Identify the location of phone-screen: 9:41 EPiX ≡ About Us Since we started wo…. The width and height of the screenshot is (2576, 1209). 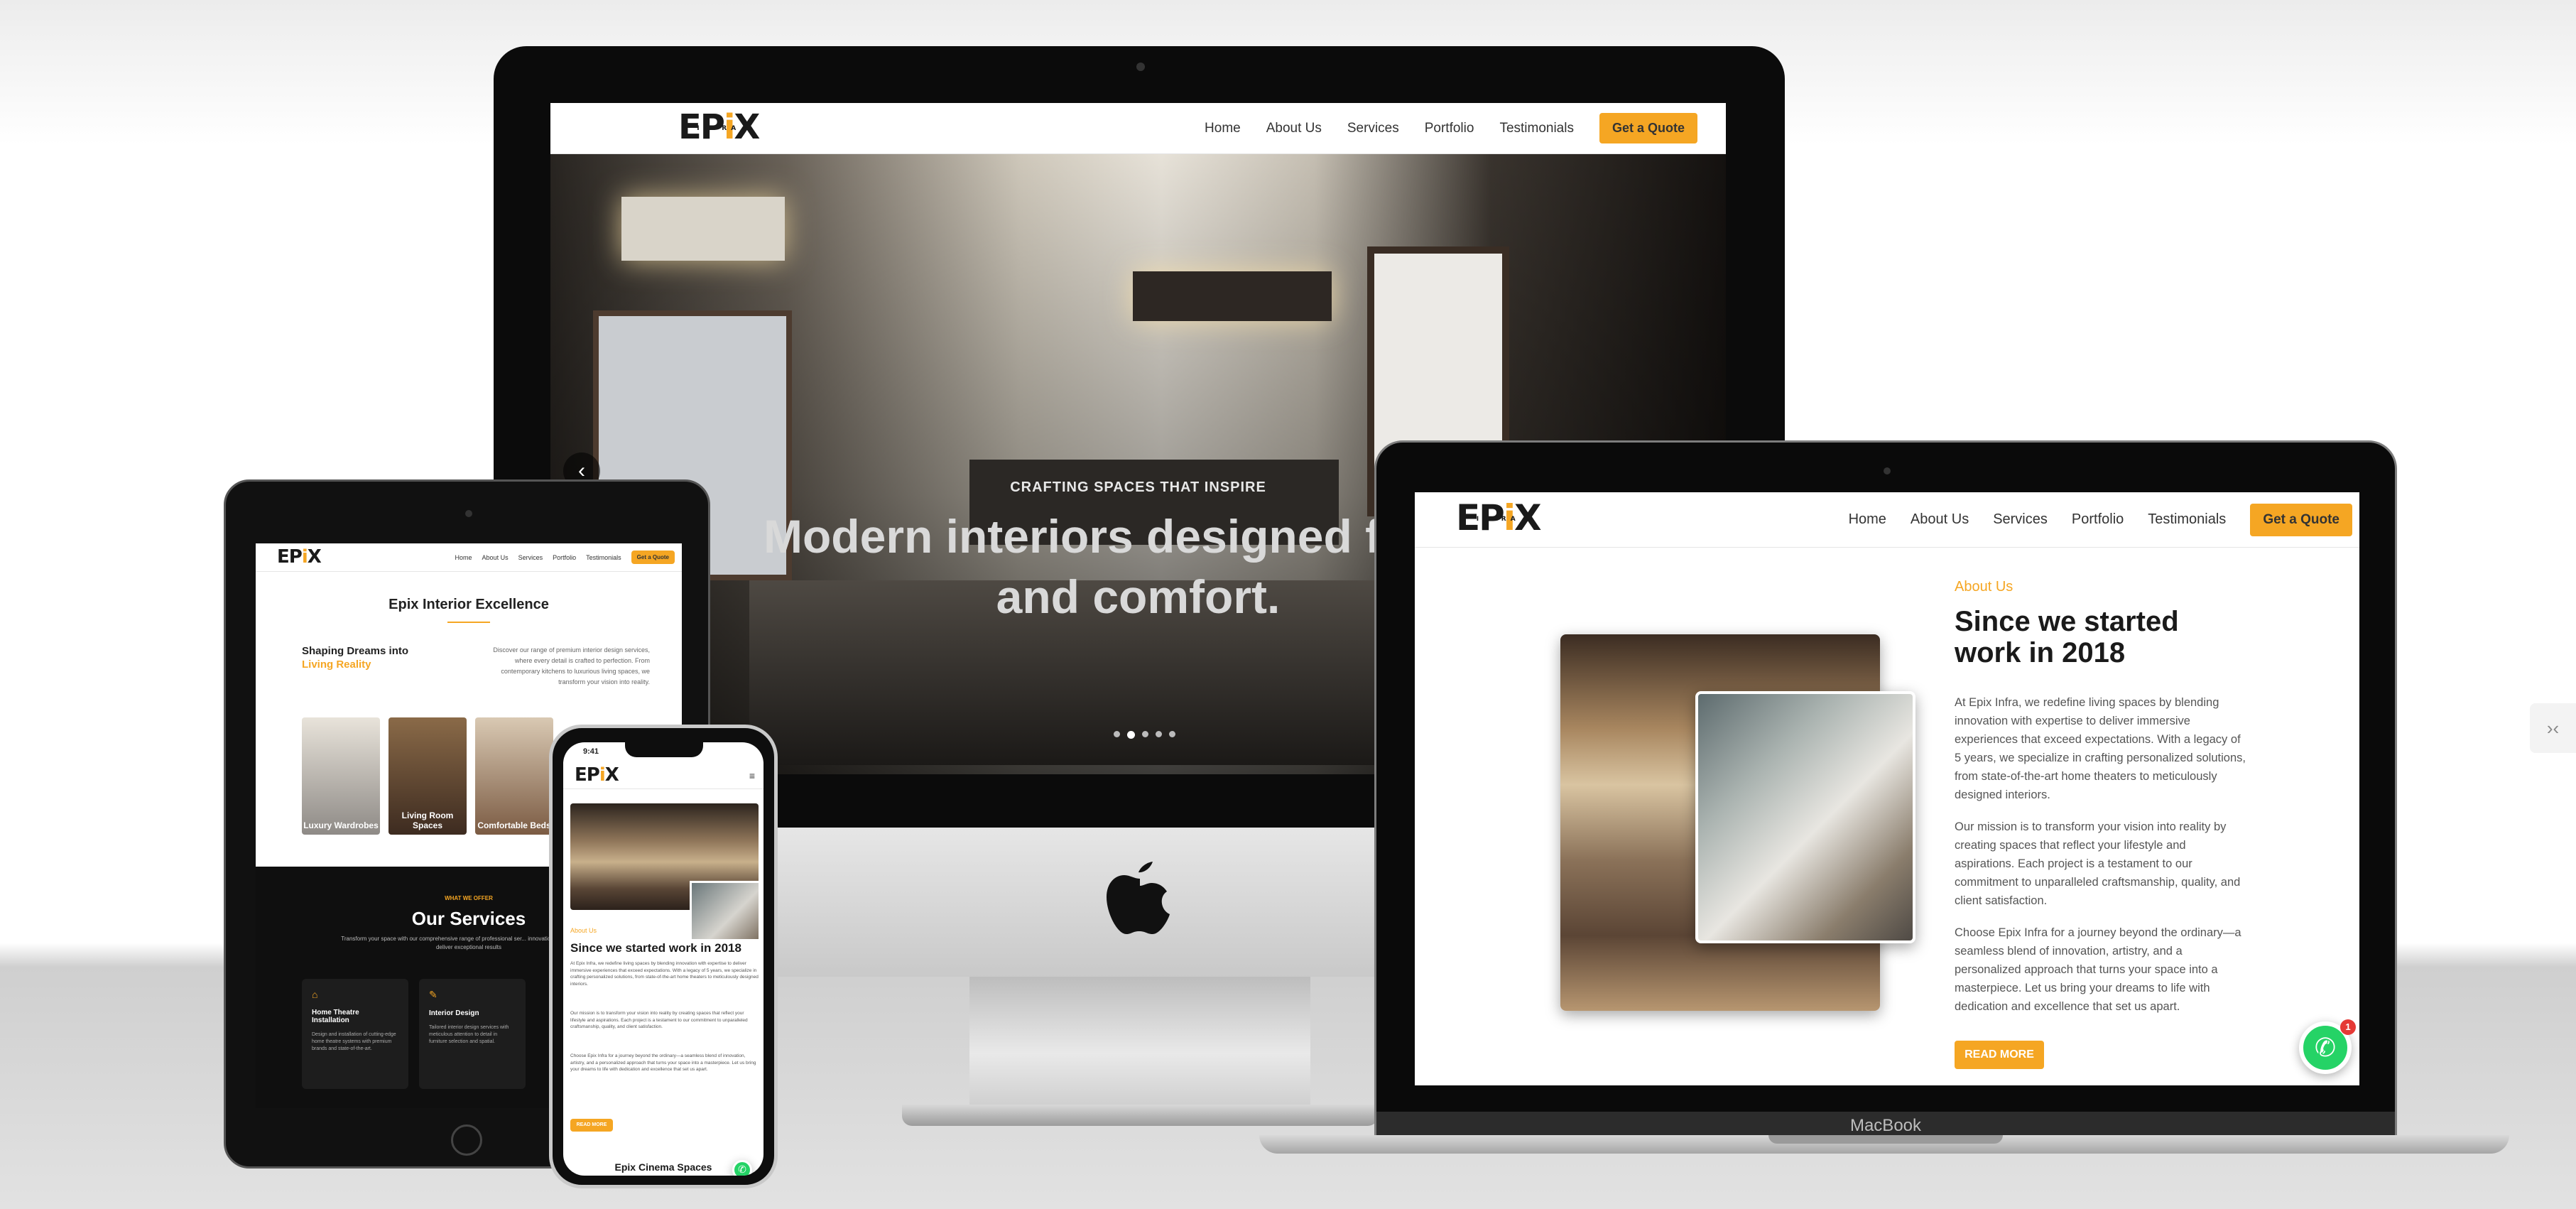
(663, 959).